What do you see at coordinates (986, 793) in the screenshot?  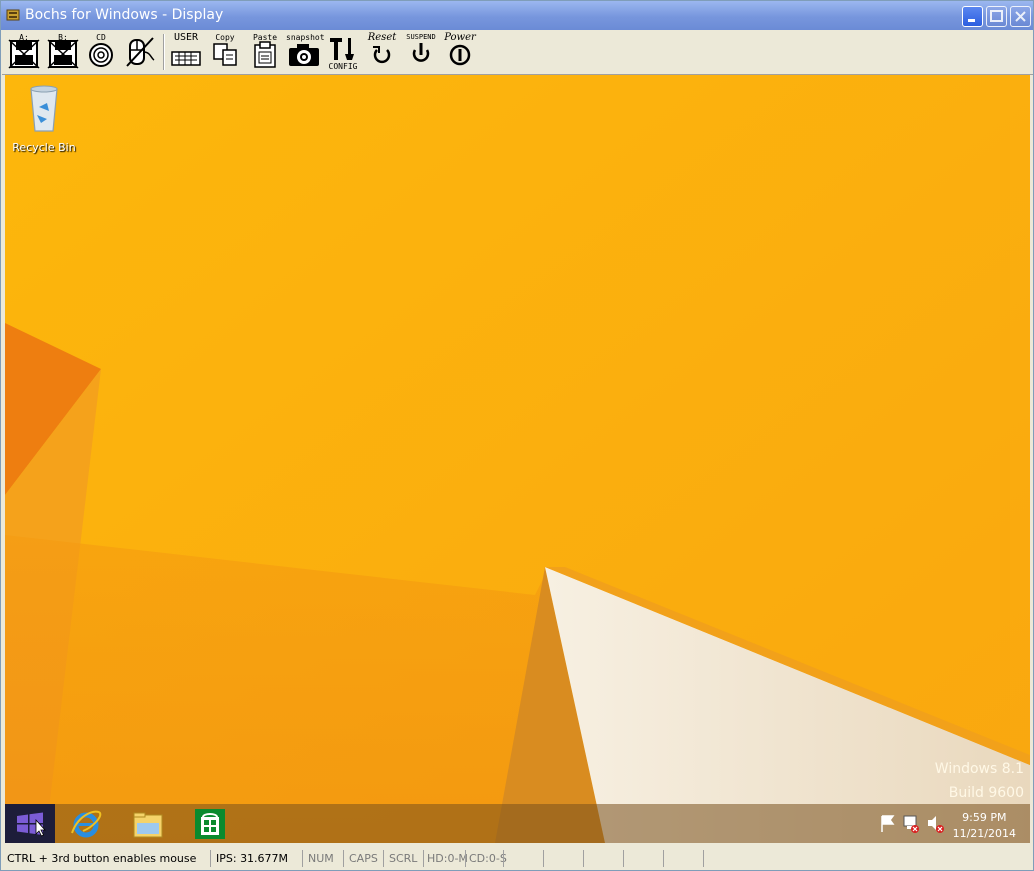 I see `os-build-watermark: Build 9600` at bounding box center [986, 793].